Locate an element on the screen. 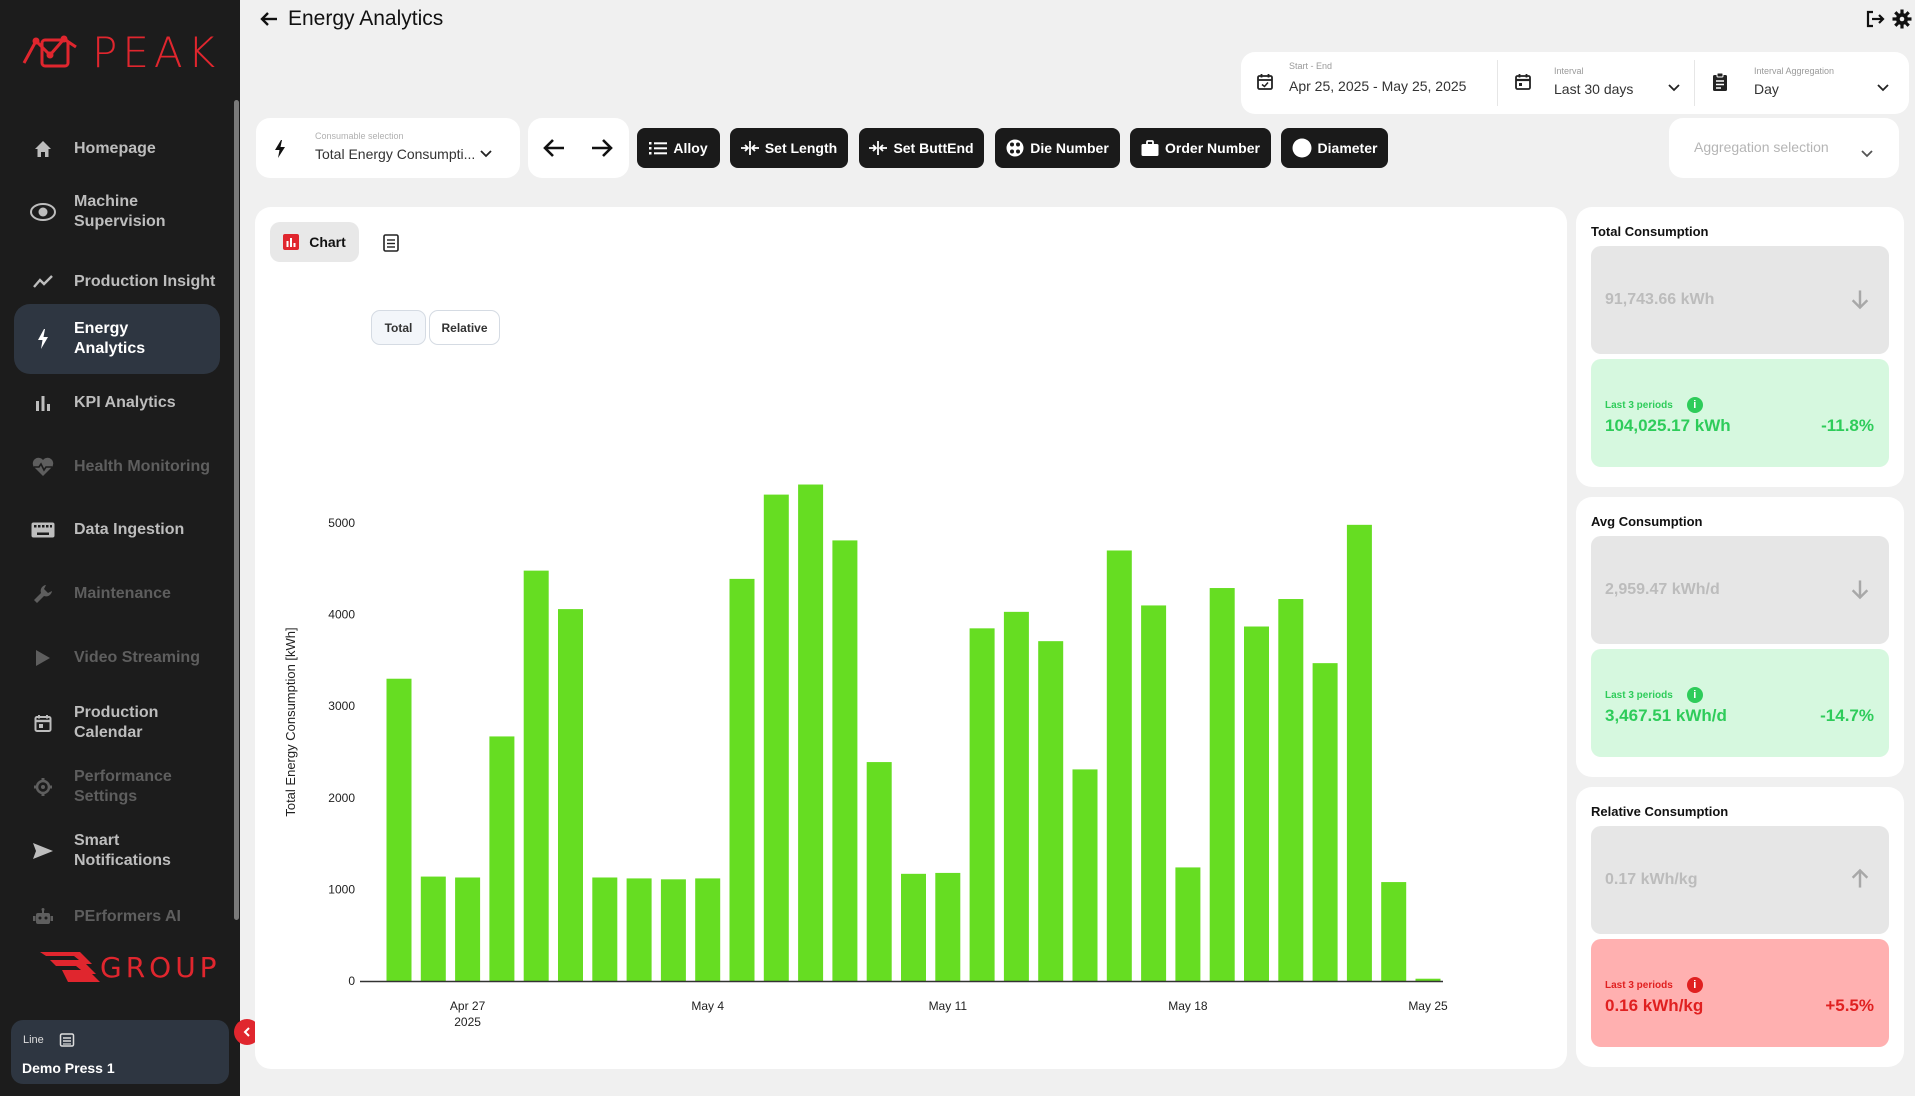 The image size is (1915, 1096). peak-logo: PEAK is located at coordinates (120, 52).